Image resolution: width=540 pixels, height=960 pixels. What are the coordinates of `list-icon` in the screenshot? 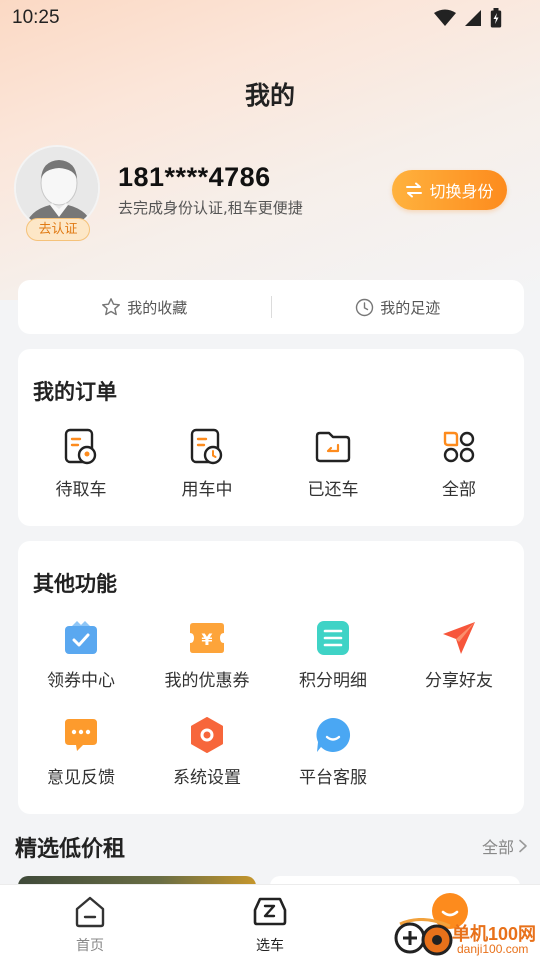 It's located at (333, 638).